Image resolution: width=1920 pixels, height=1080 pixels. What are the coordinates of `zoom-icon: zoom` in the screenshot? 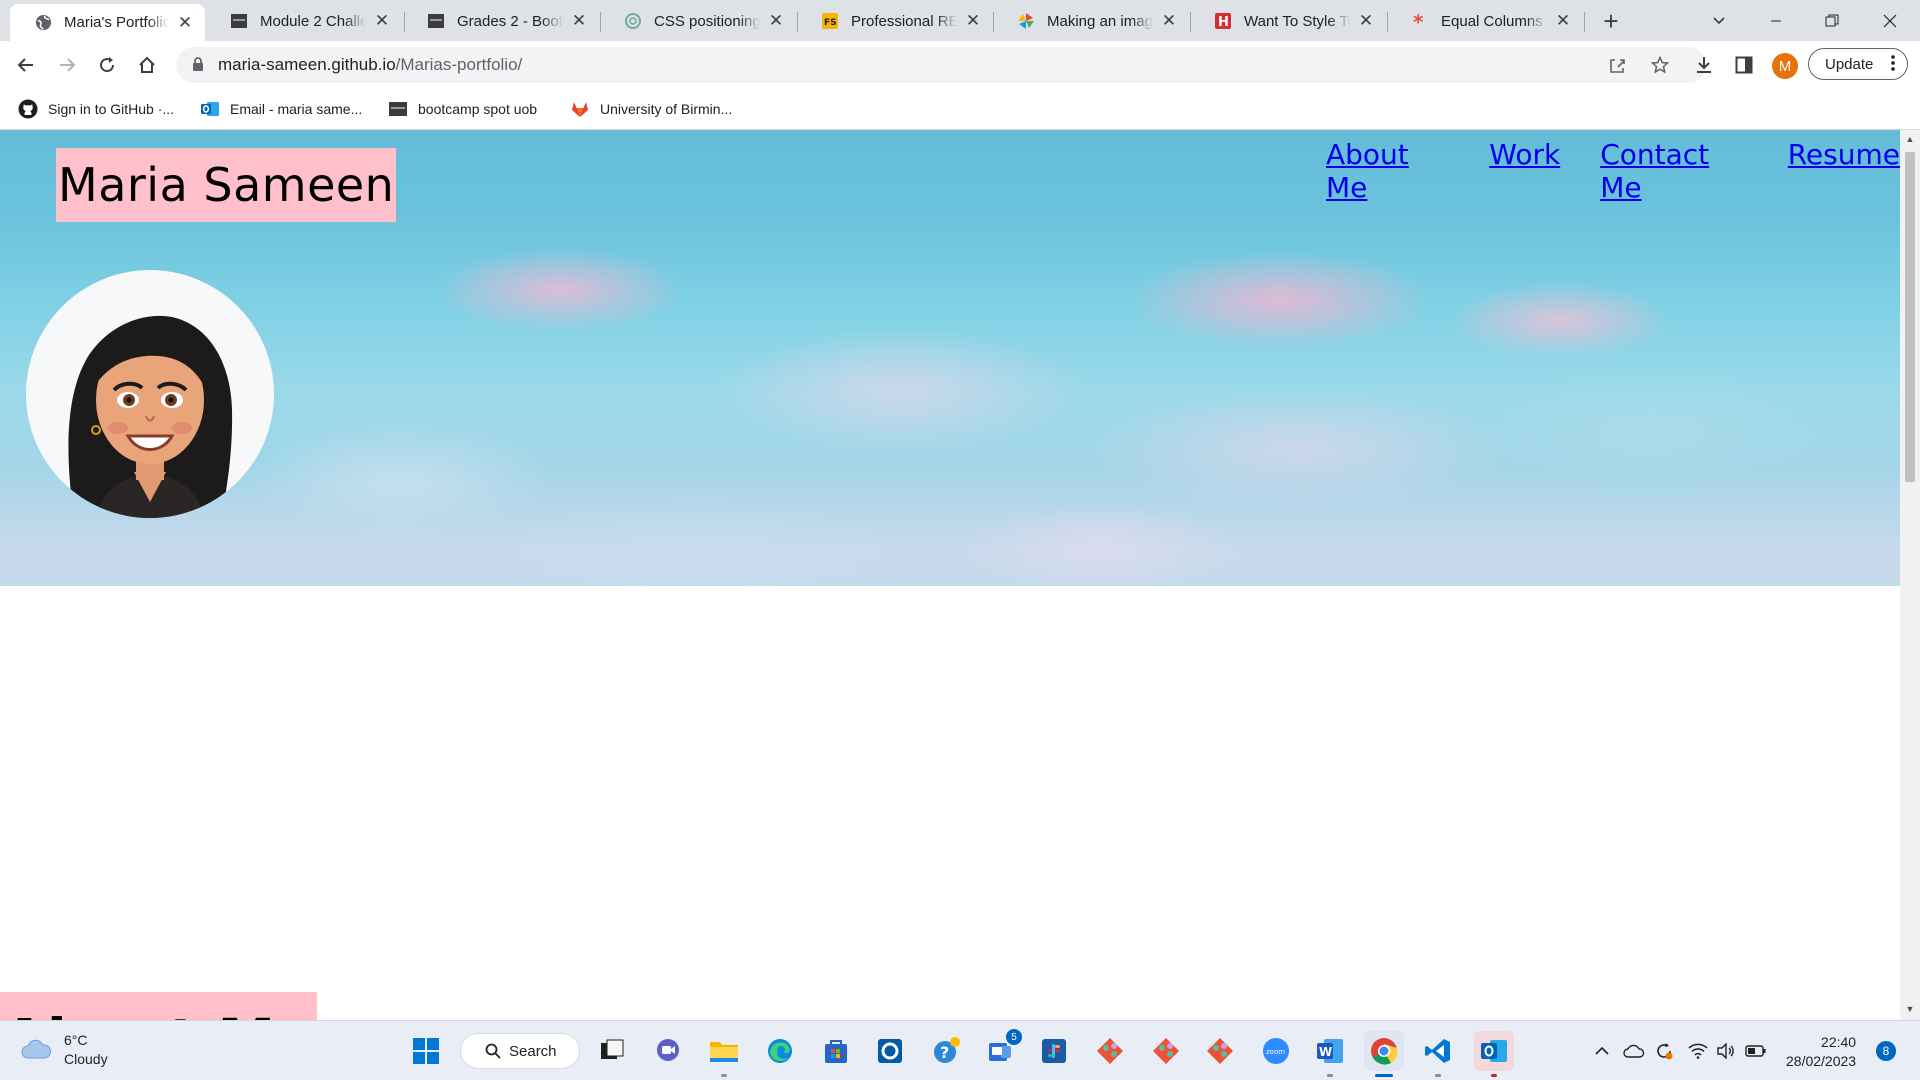 It's located at (1276, 1051).